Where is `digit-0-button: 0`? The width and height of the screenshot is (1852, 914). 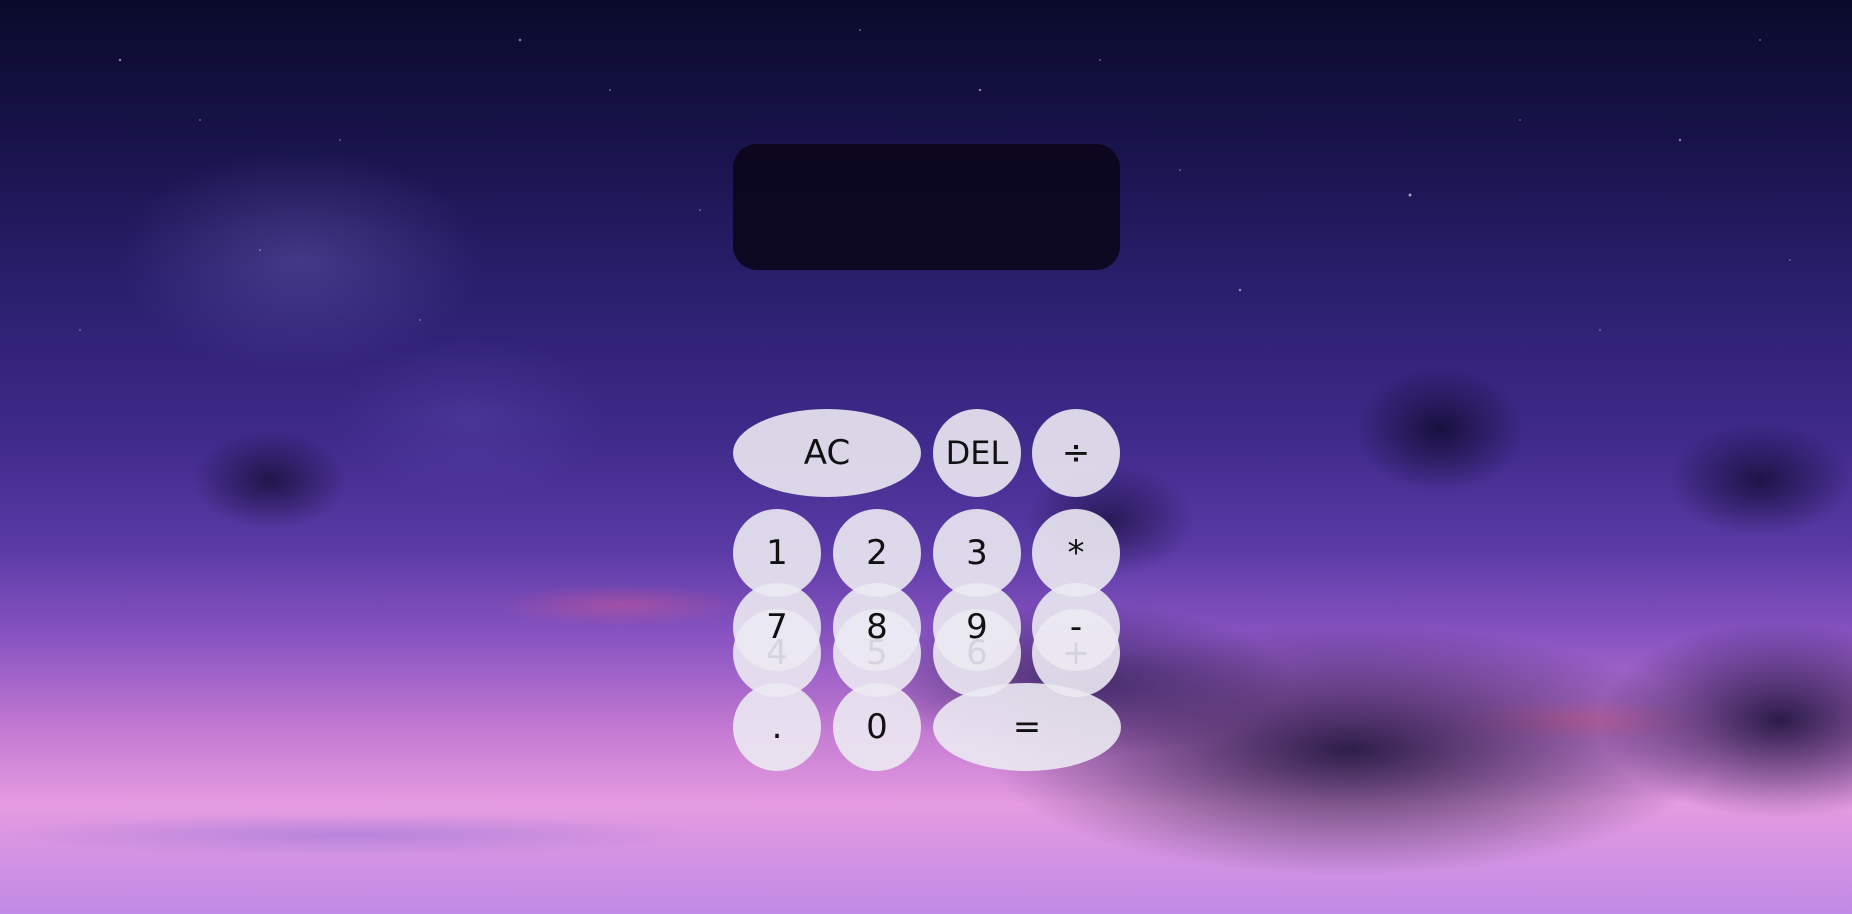
digit-0-button: 0 is located at coordinates (877, 727).